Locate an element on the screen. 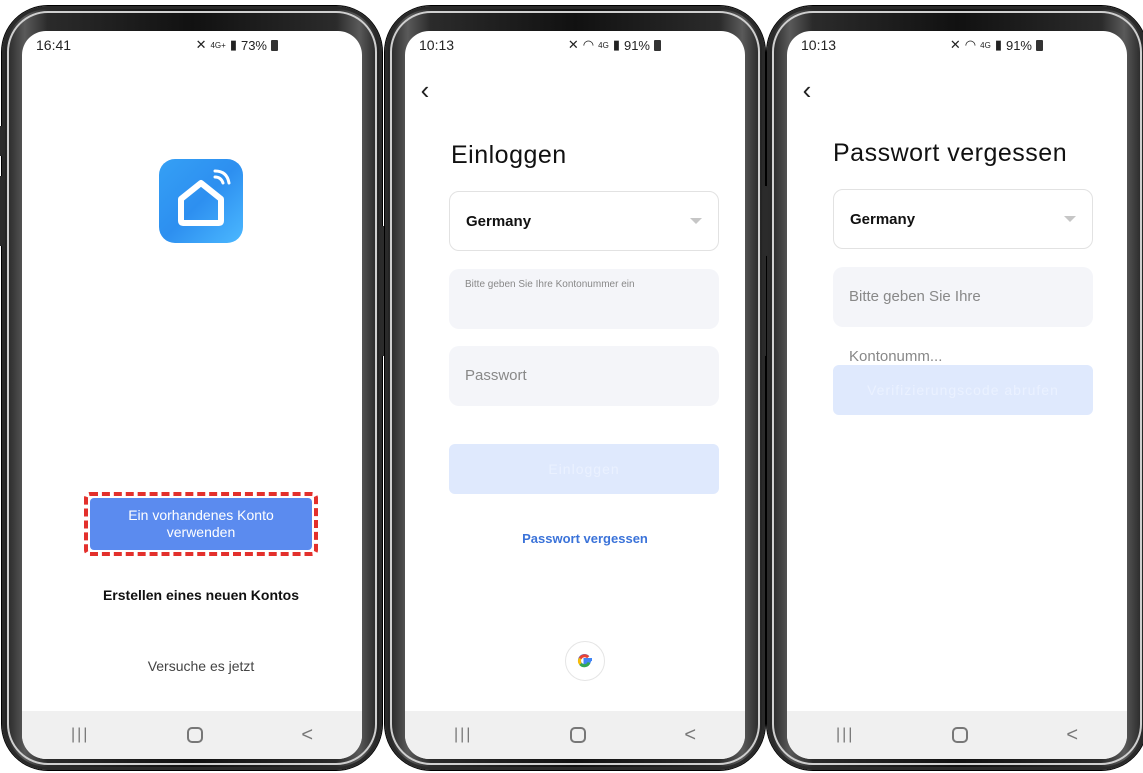  page-title: Passwort vergessen is located at coordinates (950, 153).